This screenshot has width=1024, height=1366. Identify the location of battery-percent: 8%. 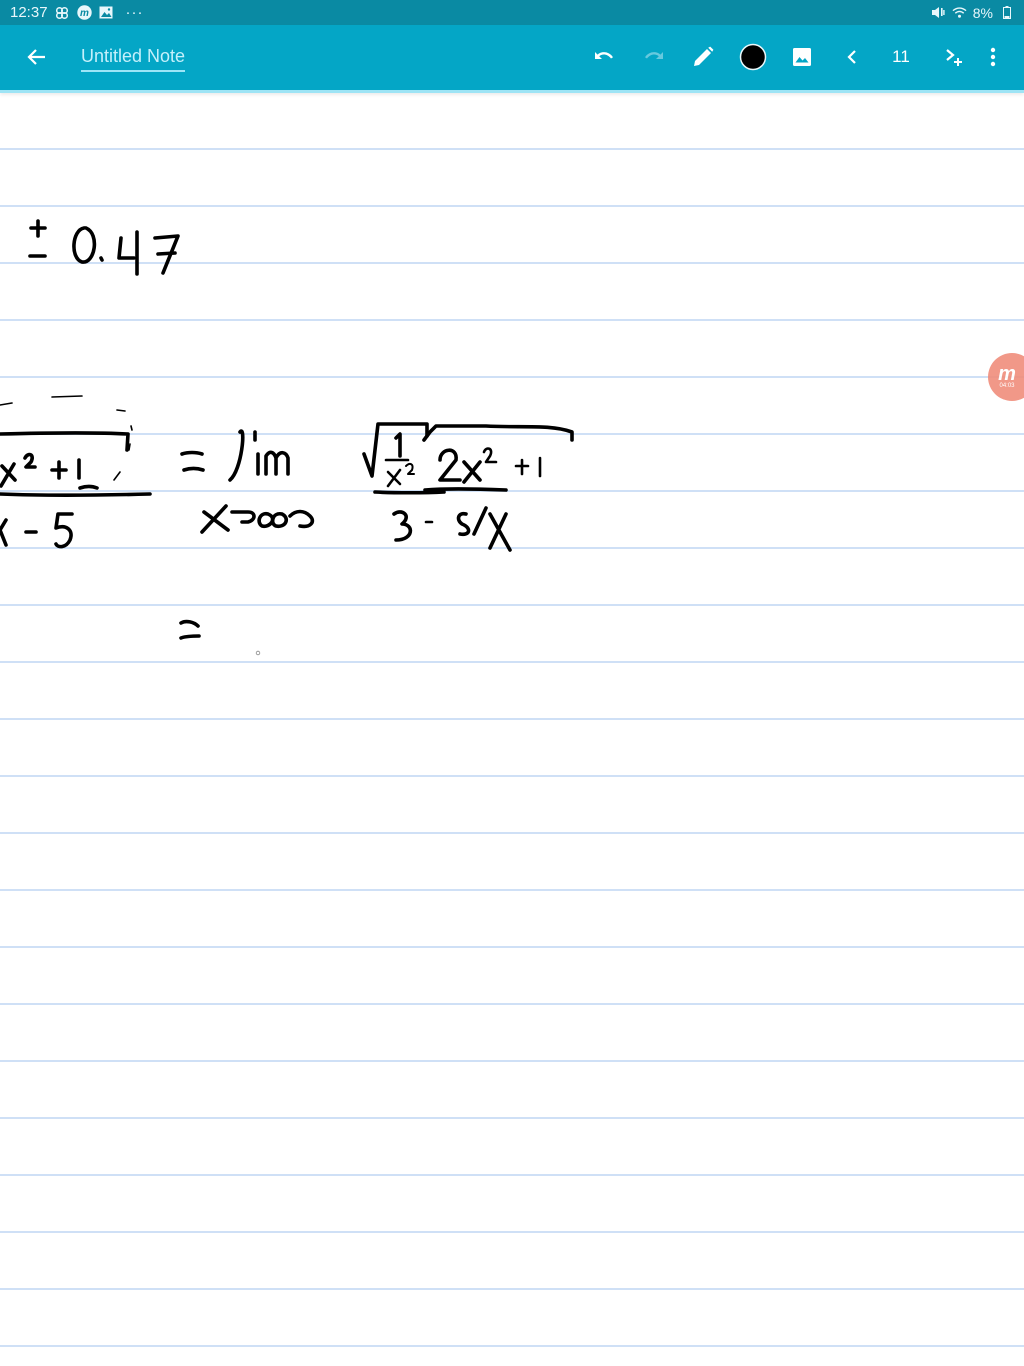
(982, 12).